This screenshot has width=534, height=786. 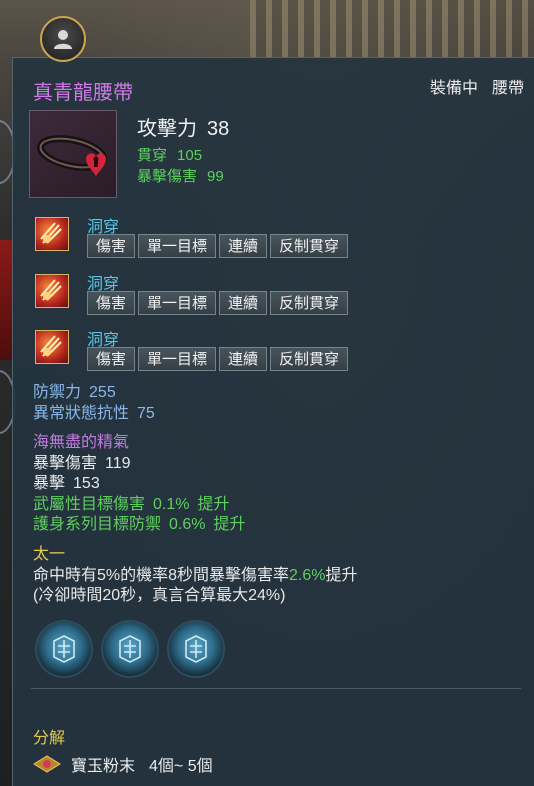 I want to click on effect-desc-suffix: 提升, so click(x=341, y=575).